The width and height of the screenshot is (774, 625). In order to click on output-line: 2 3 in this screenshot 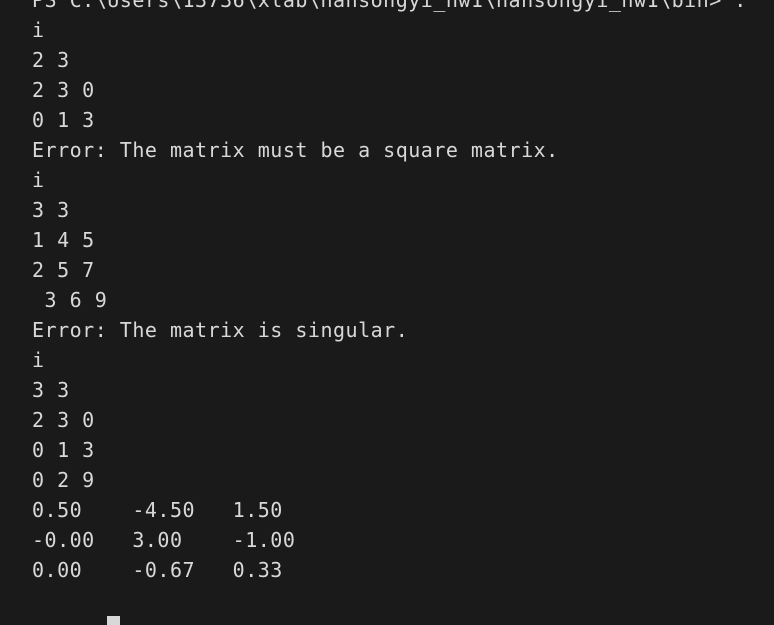, I will do `click(51, 60)`.